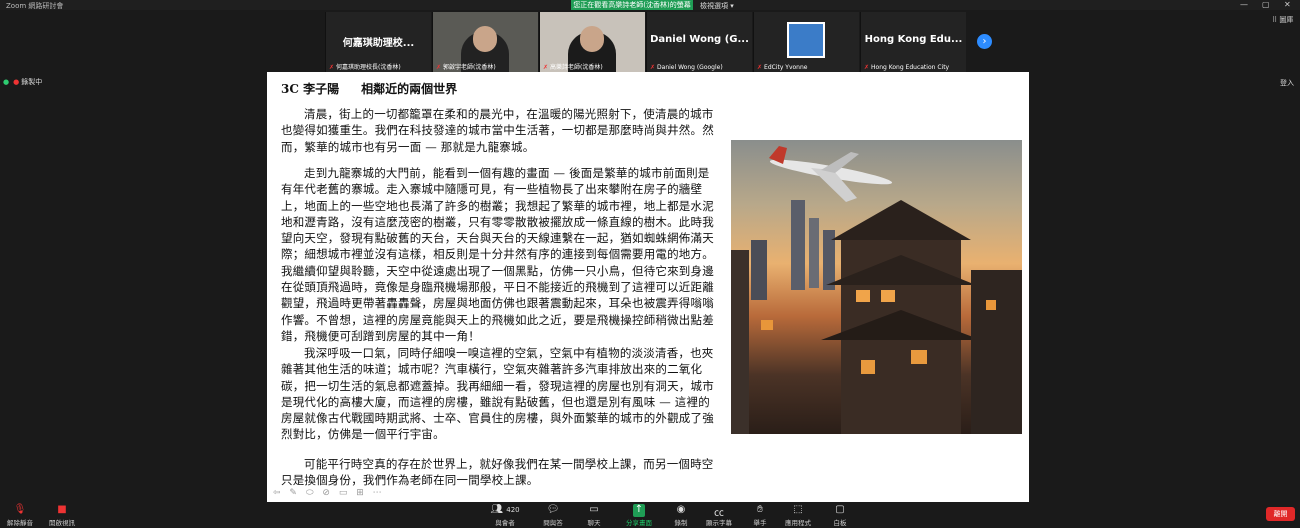  Describe the element at coordinates (553, 515) in the screenshot. I see `qa-button: 💬︎ 問與答` at that location.